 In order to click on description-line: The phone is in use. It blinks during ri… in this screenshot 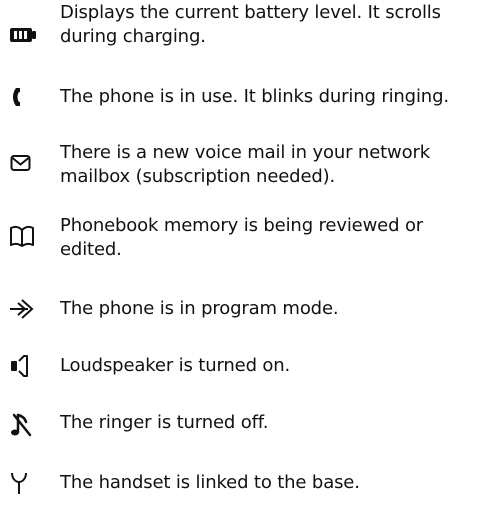, I will do `click(254, 96)`.